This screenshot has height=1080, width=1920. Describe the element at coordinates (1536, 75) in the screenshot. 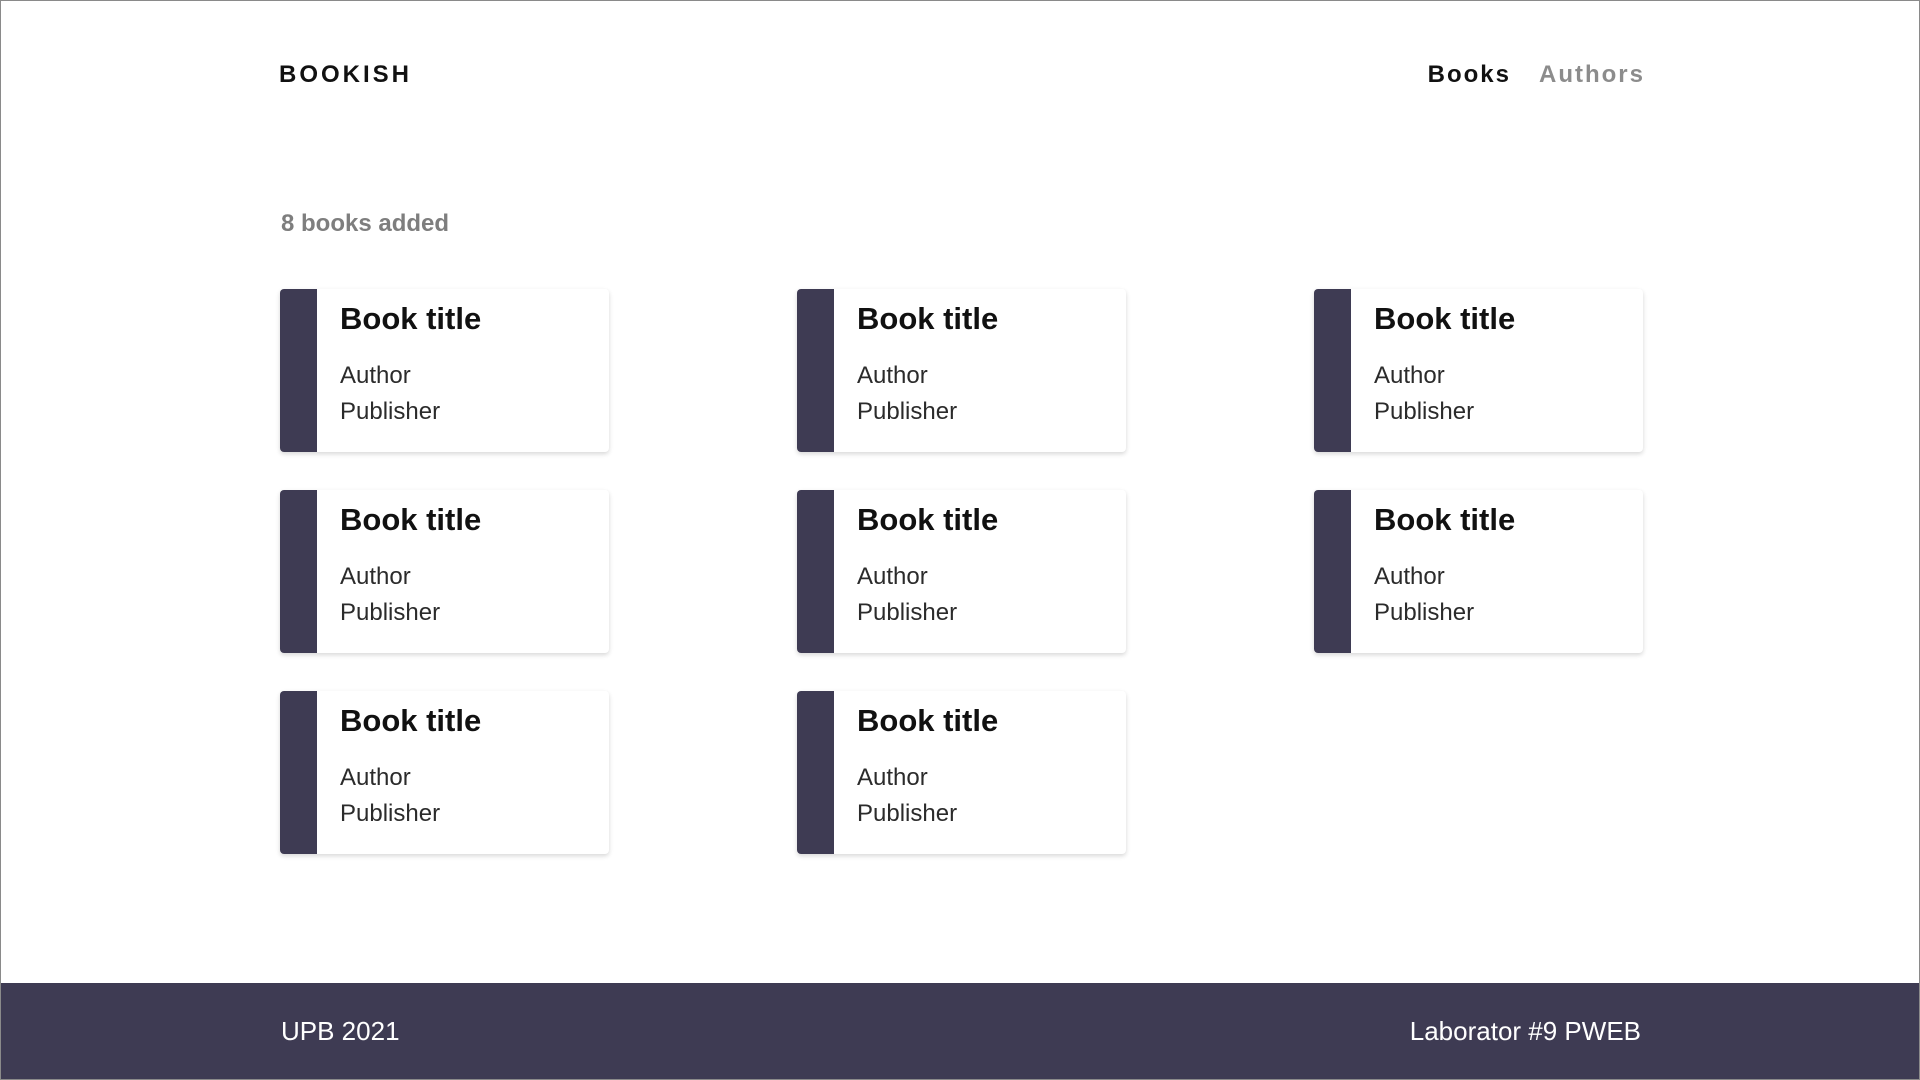

I see `main-nav: Books Authors` at that location.